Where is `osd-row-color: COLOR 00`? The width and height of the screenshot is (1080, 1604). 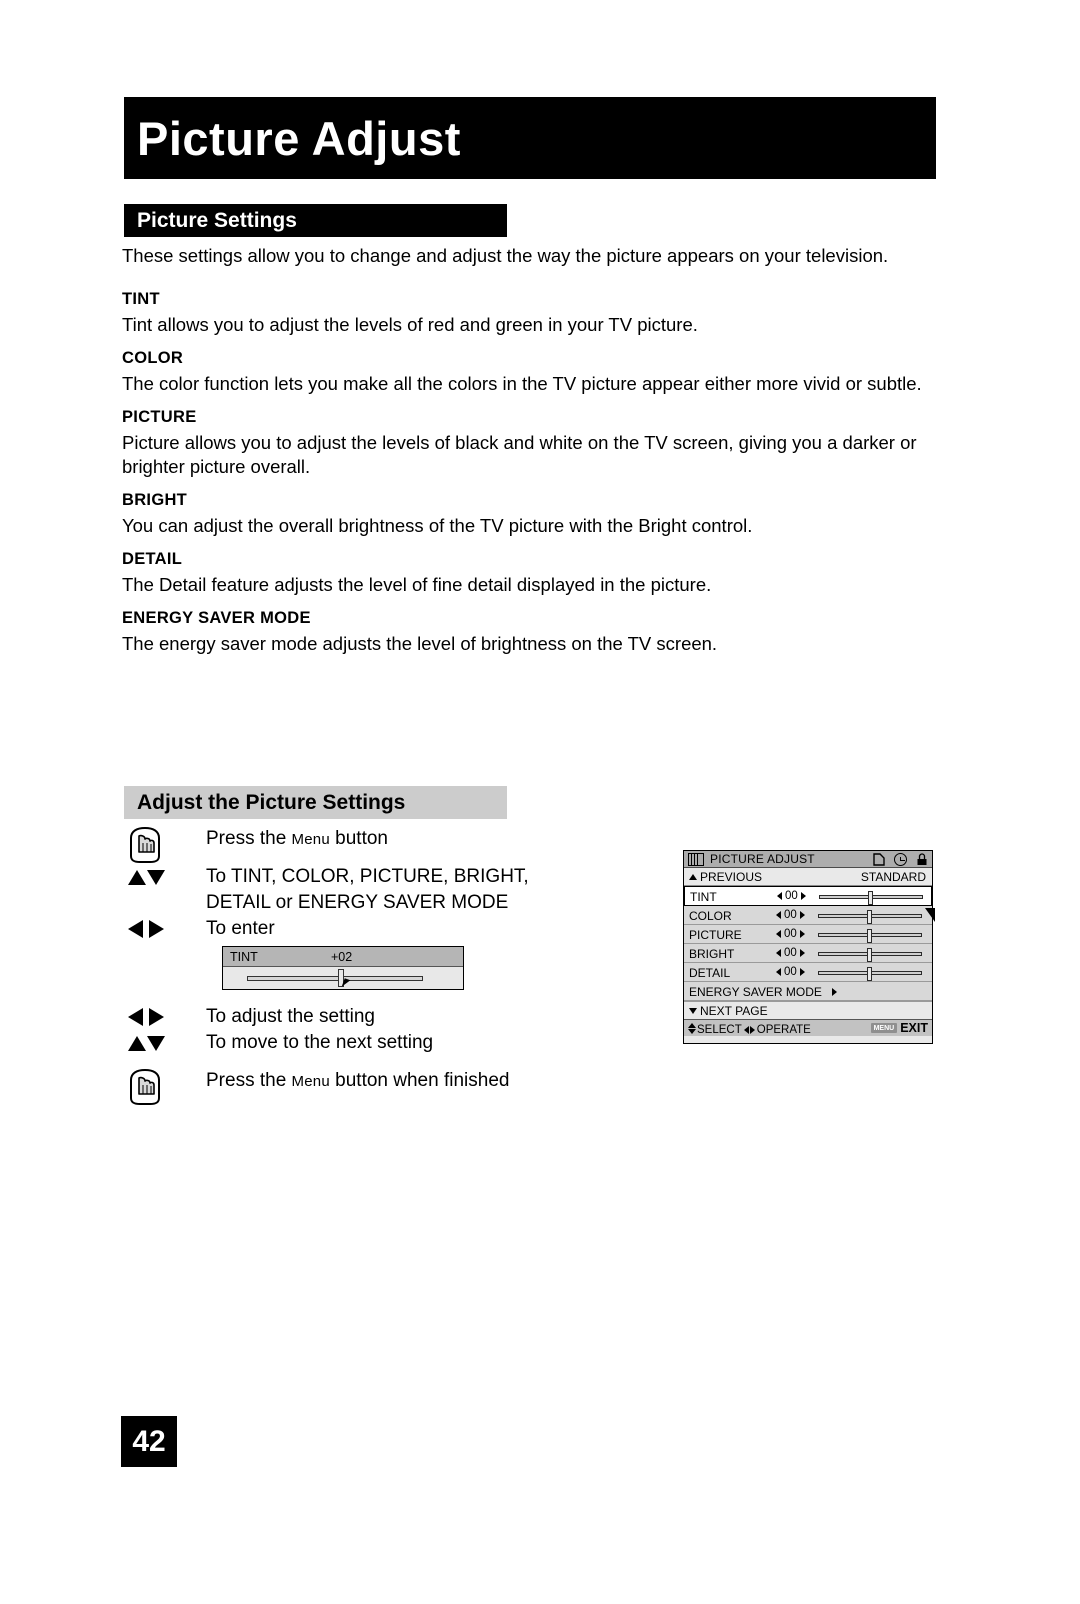
osd-row-color: COLOR 00 is located at coordinates (808, 915).